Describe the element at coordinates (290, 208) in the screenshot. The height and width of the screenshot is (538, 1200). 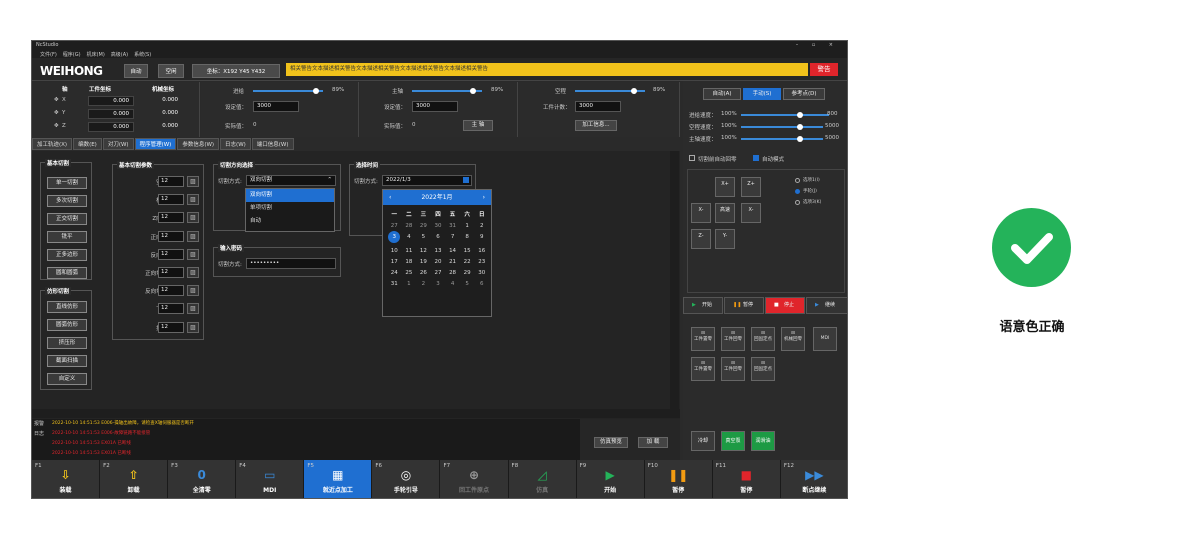
I see `direction-option: 单项切割` at that location.